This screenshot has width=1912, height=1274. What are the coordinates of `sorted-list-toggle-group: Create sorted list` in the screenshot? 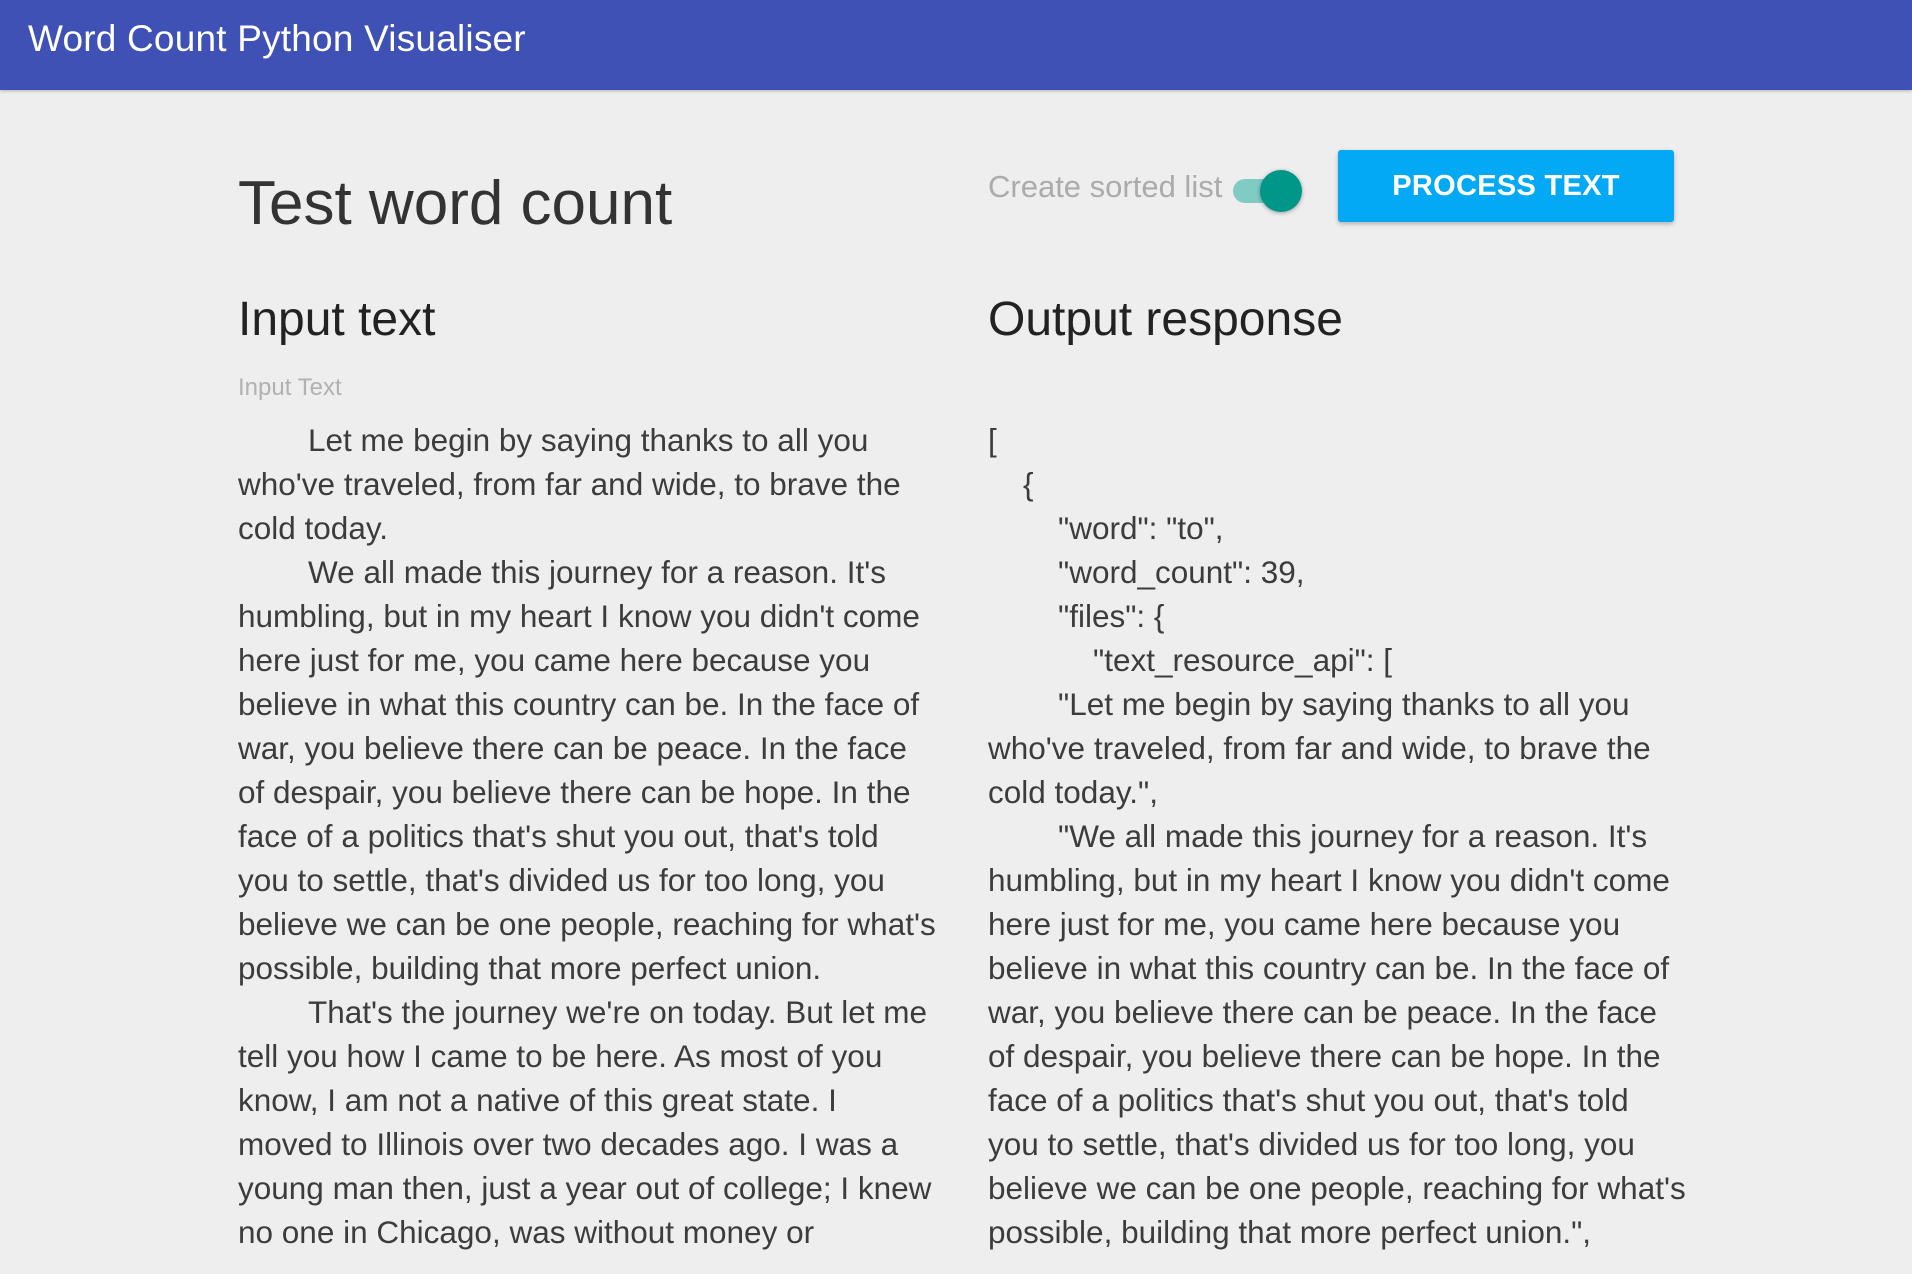 It's located at (1145, 188).